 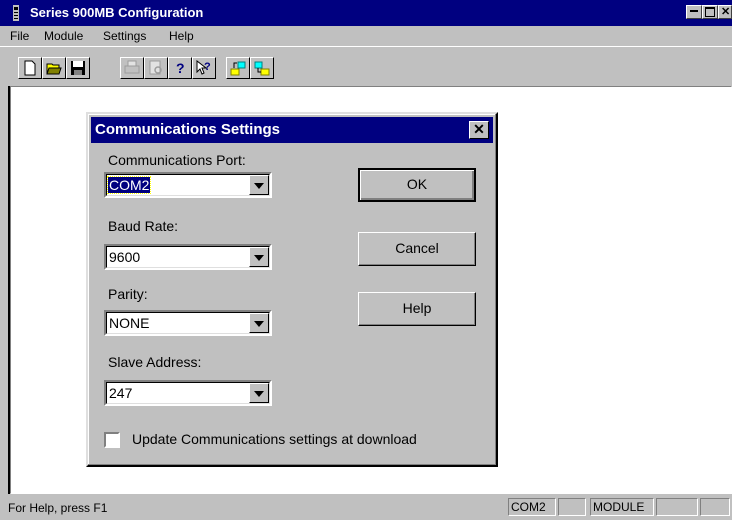 I want to click on parity-value: NONE, so click(x=129, y=323).